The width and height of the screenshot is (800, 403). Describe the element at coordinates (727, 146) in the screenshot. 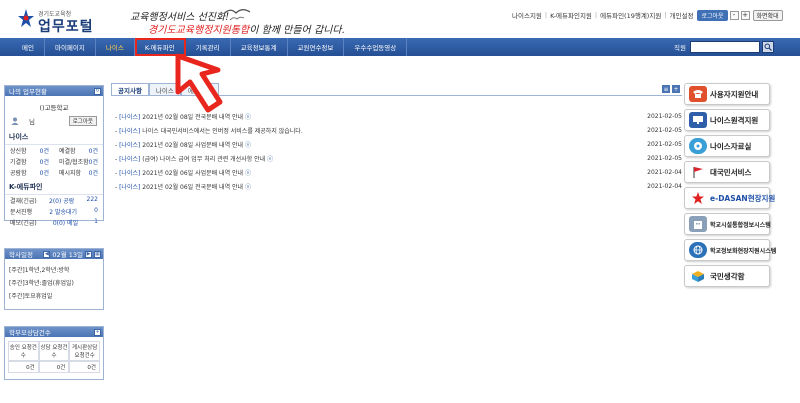

I see `banner-neis-library: 나이스자료실` at that location.